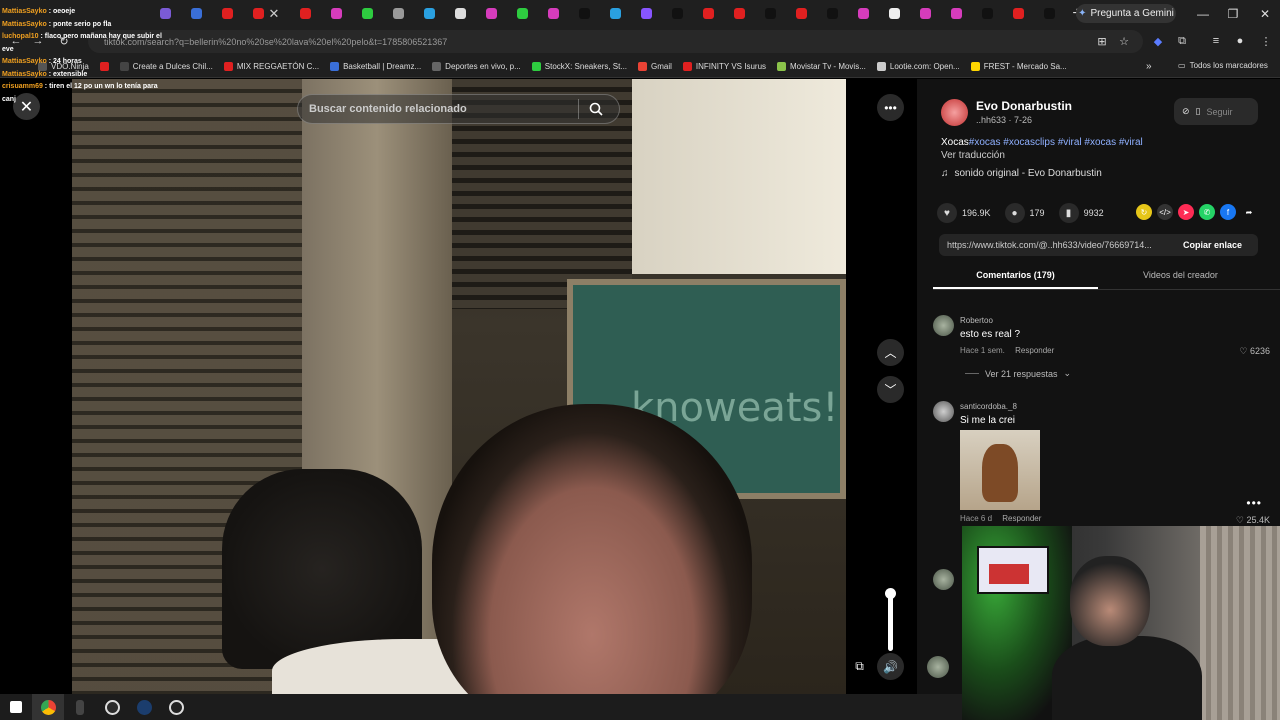  I want to click on search-button, so click(596, 109).